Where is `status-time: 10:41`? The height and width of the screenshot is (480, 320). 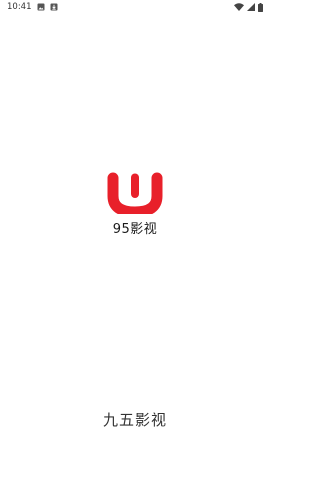
status-time: 10:41 is located at coordinates (19, 7).